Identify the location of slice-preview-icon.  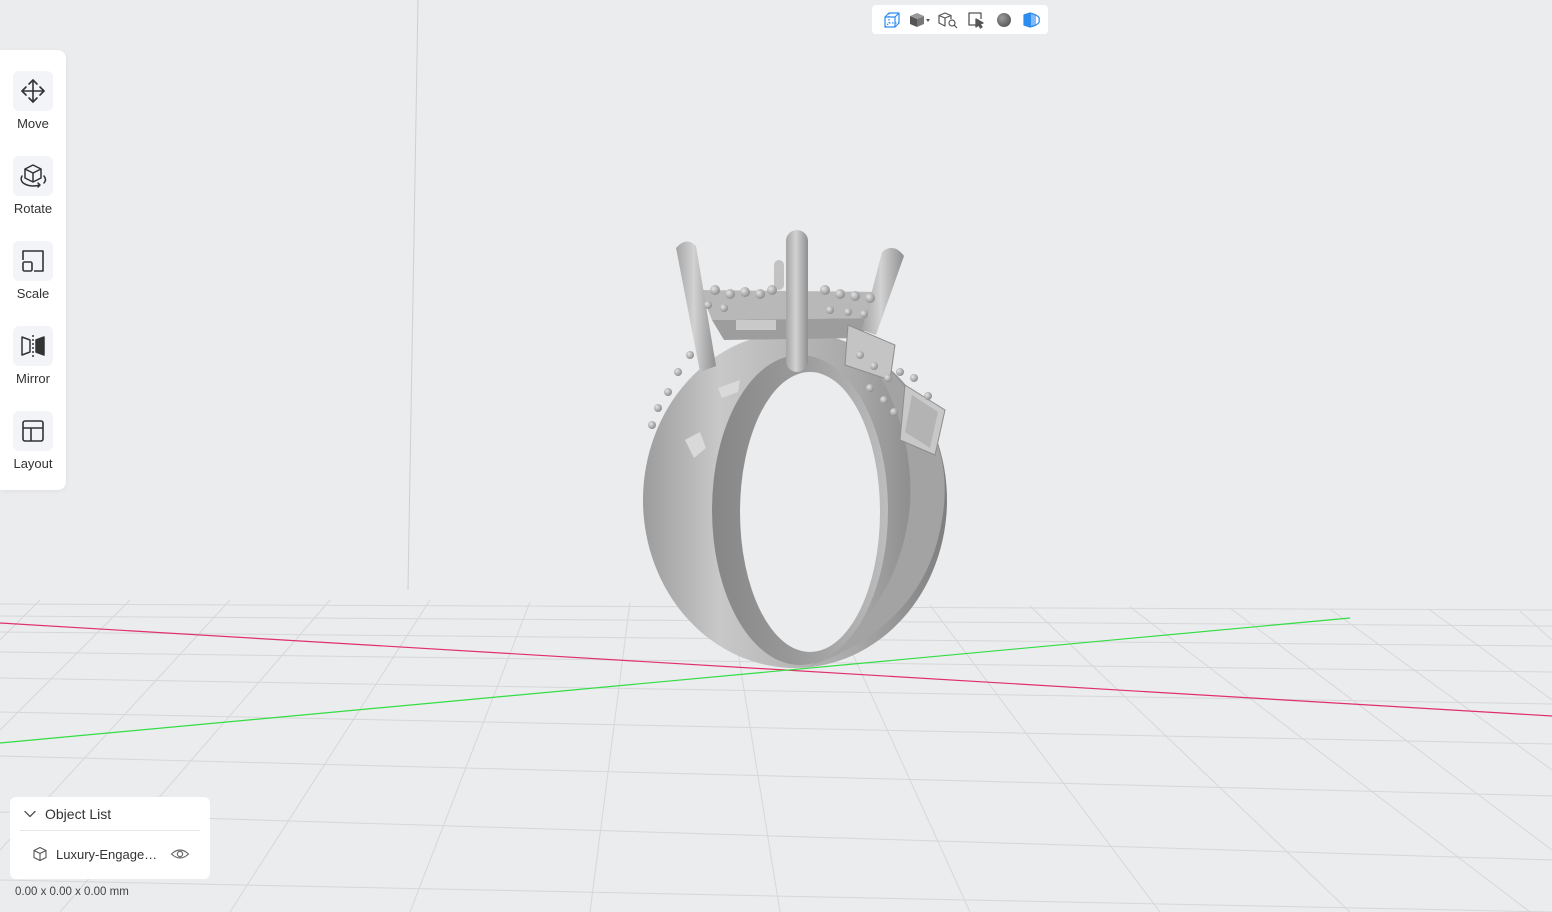
(1031, 19).